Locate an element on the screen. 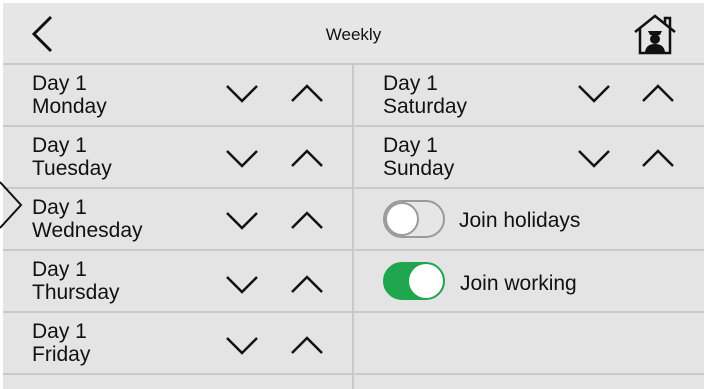 The image size is (712, 389). home-button is located at coordinates (655, 34).